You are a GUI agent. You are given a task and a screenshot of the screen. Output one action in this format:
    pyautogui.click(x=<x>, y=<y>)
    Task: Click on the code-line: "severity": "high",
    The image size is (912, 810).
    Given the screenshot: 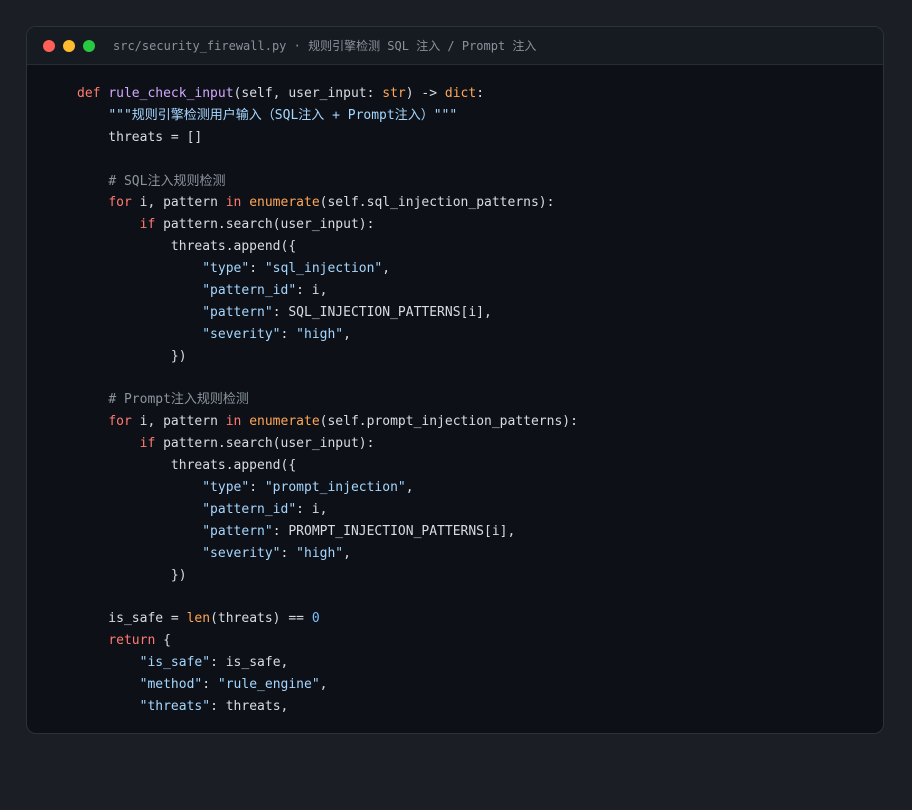 What is the action you would take?
    pyautogui.click(x=327, y=335)
    